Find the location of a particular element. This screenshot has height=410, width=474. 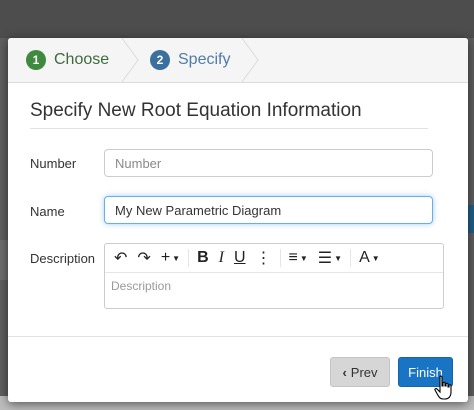

number-label: Number is located at coordinates (53, 163).